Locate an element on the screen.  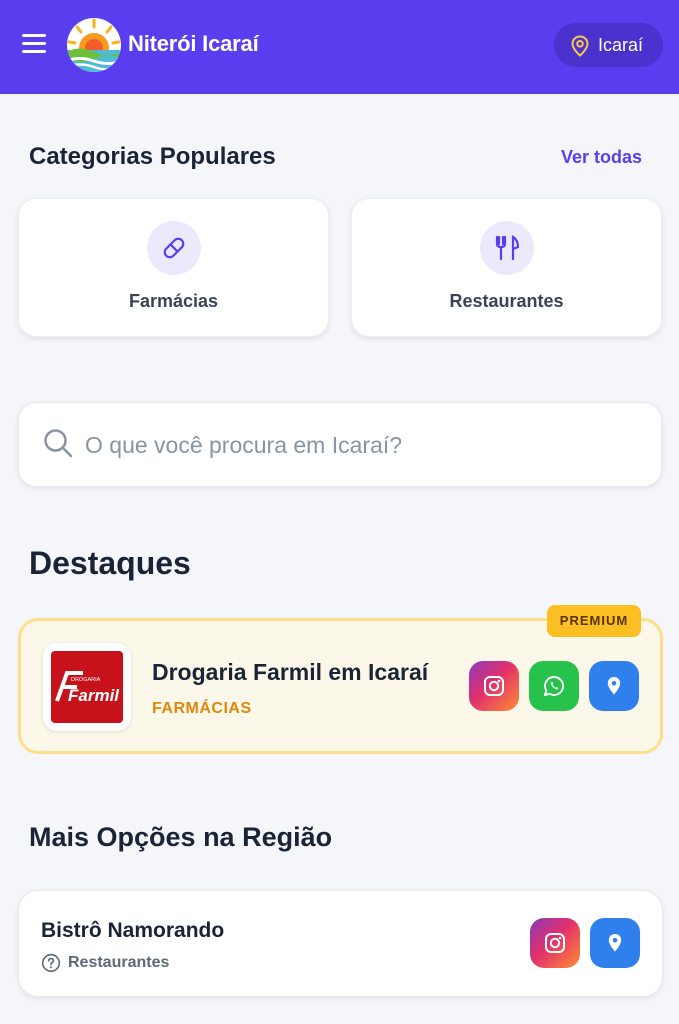
farmil-logo-icon: DROGARIA Farmil is located at coordinates (87, 688).